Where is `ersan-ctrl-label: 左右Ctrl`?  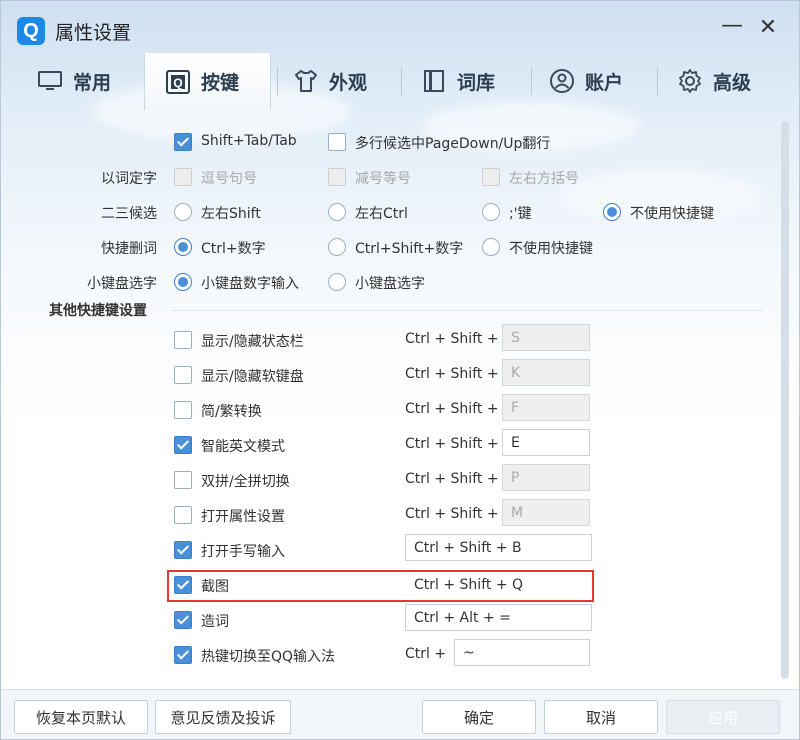
ersan-ctrl-label: 左右Ctrl is located at coordinates (381, 214).